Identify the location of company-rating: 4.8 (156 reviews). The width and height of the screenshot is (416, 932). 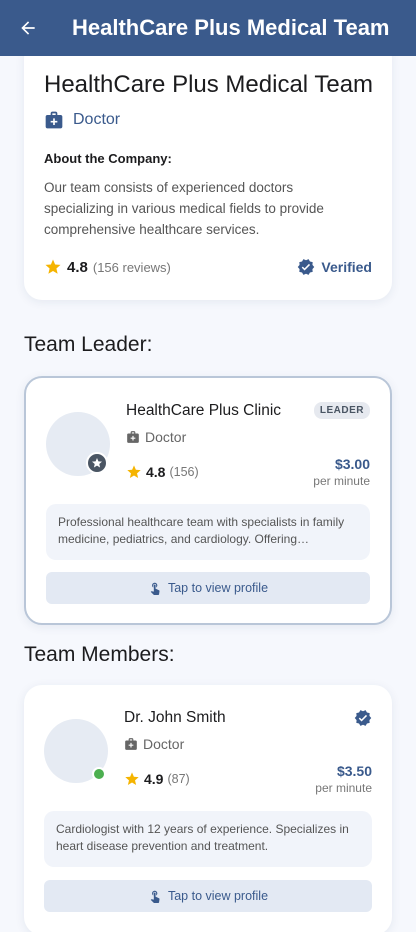
(107, 267).